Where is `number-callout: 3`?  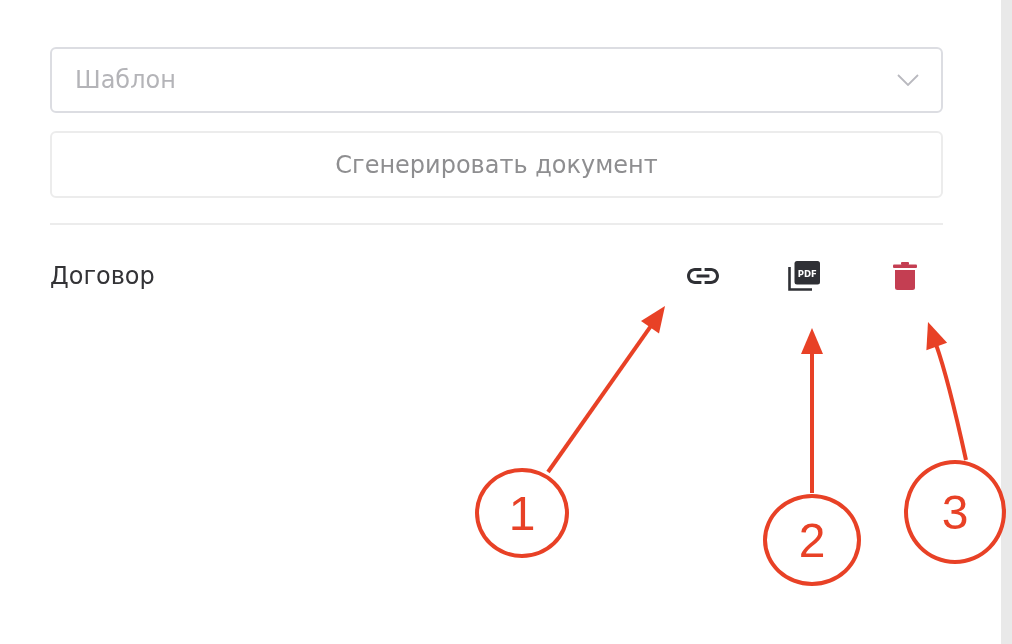 number-callout: 3 is located at coordinates (955, 512).